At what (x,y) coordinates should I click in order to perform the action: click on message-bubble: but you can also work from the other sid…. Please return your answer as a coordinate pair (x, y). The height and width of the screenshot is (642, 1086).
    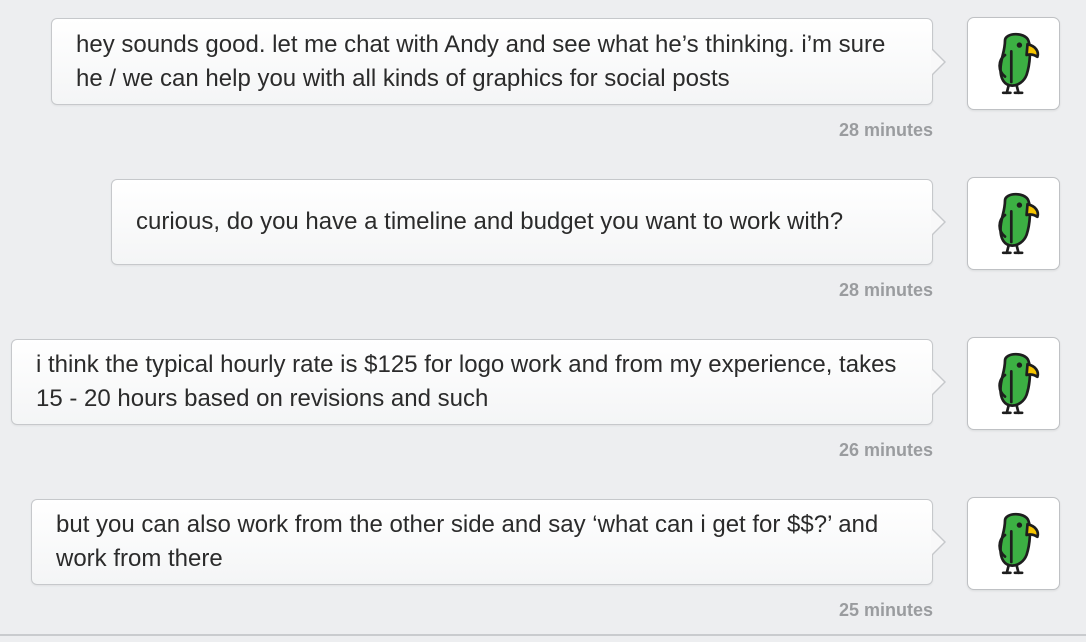
    Looking at the image, I should click on (488, 542).